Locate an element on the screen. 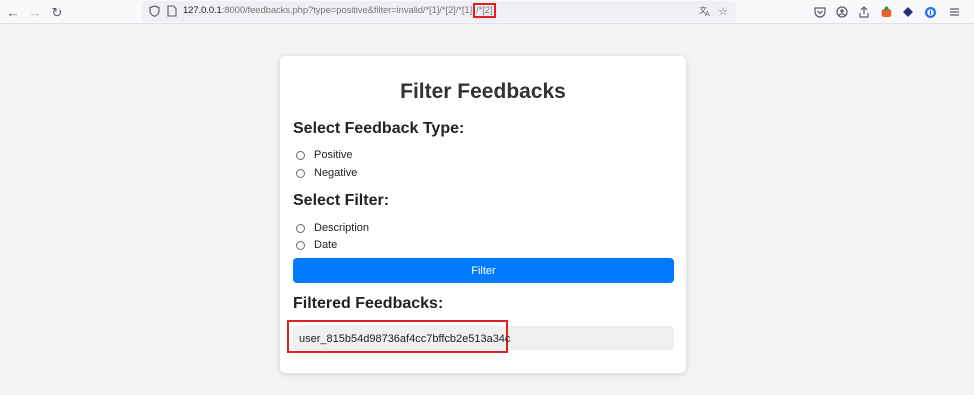 The width and height of the screenshot is (974, 395). page-title: Filter Feedbacks is located at coordinates (483, 91).